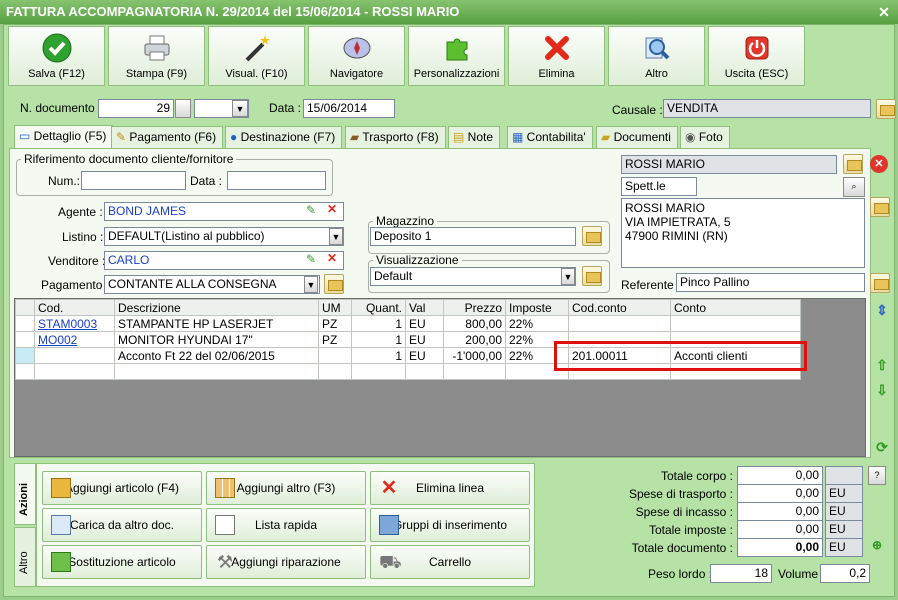  I want to click on cell-code: MO002, so click(74, 339).